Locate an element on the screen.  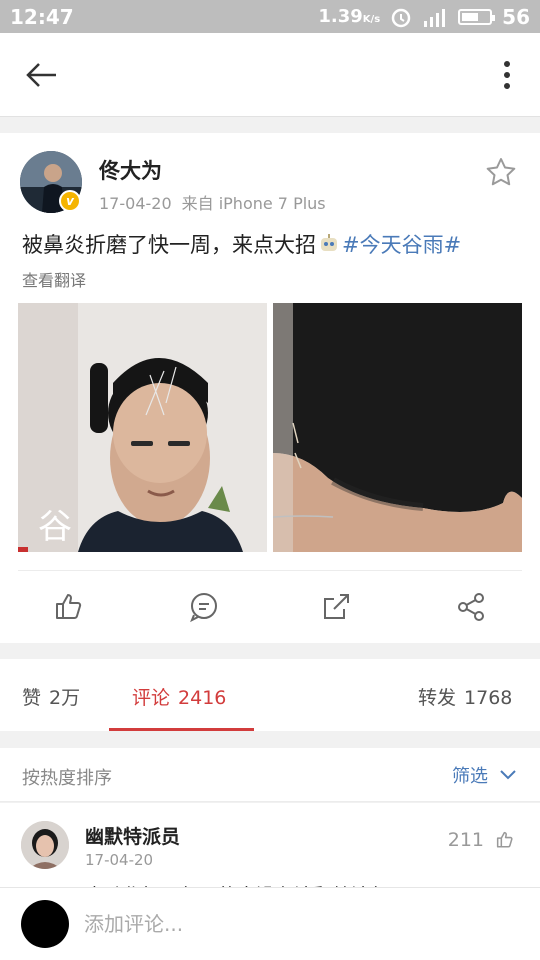
arrow-left-icon is located at coordinates (41, 75).